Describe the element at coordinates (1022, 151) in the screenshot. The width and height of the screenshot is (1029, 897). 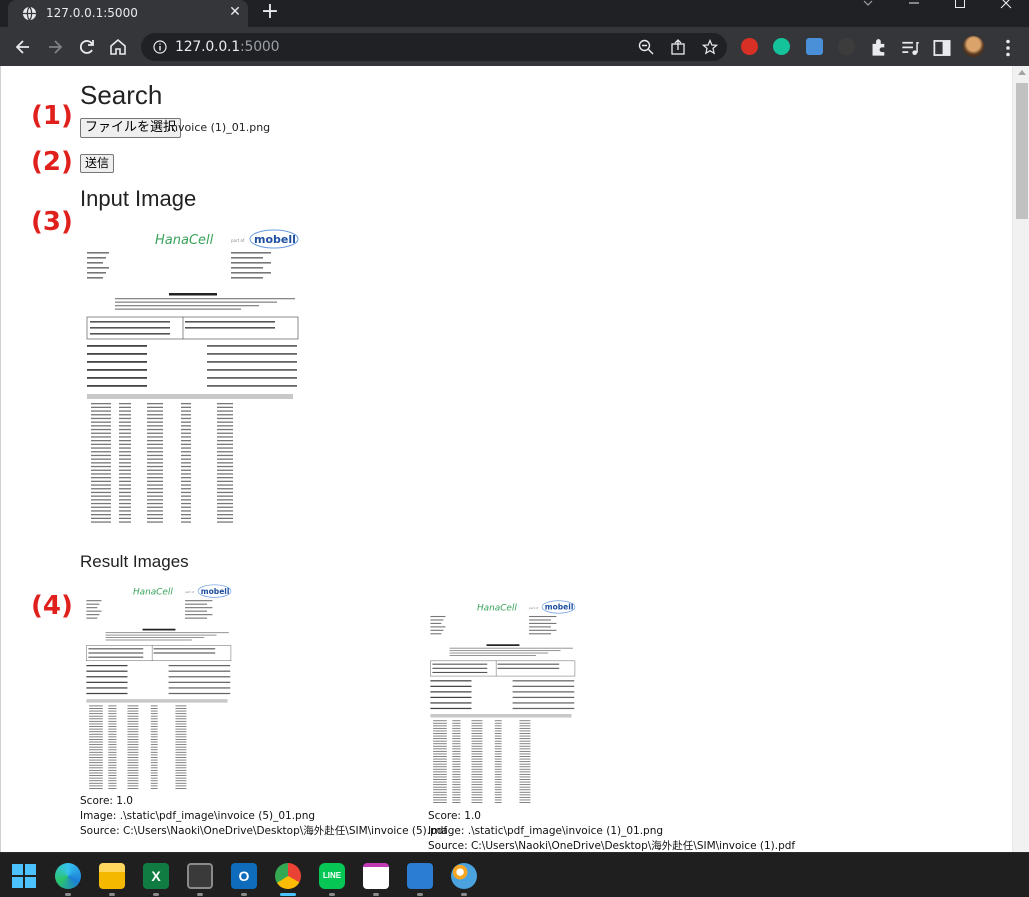
I see `scrollbar-thumb` at that location.